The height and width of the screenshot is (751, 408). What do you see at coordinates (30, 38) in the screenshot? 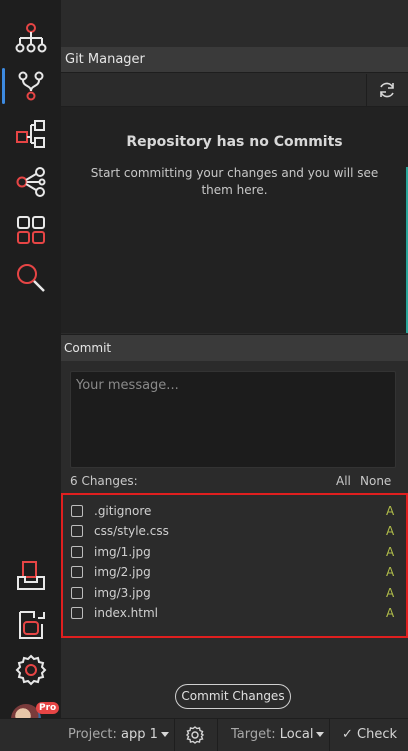
I see `org-chart-icon` at bounding box center [30, 38].